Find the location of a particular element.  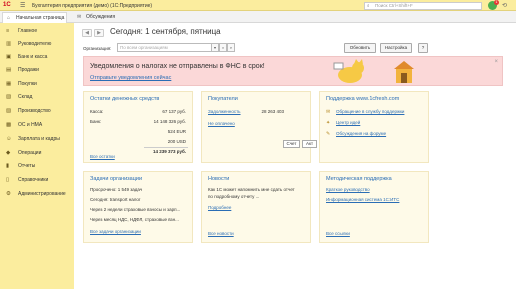

gear-icon: ⚙ is located at coordinates (8, 194).